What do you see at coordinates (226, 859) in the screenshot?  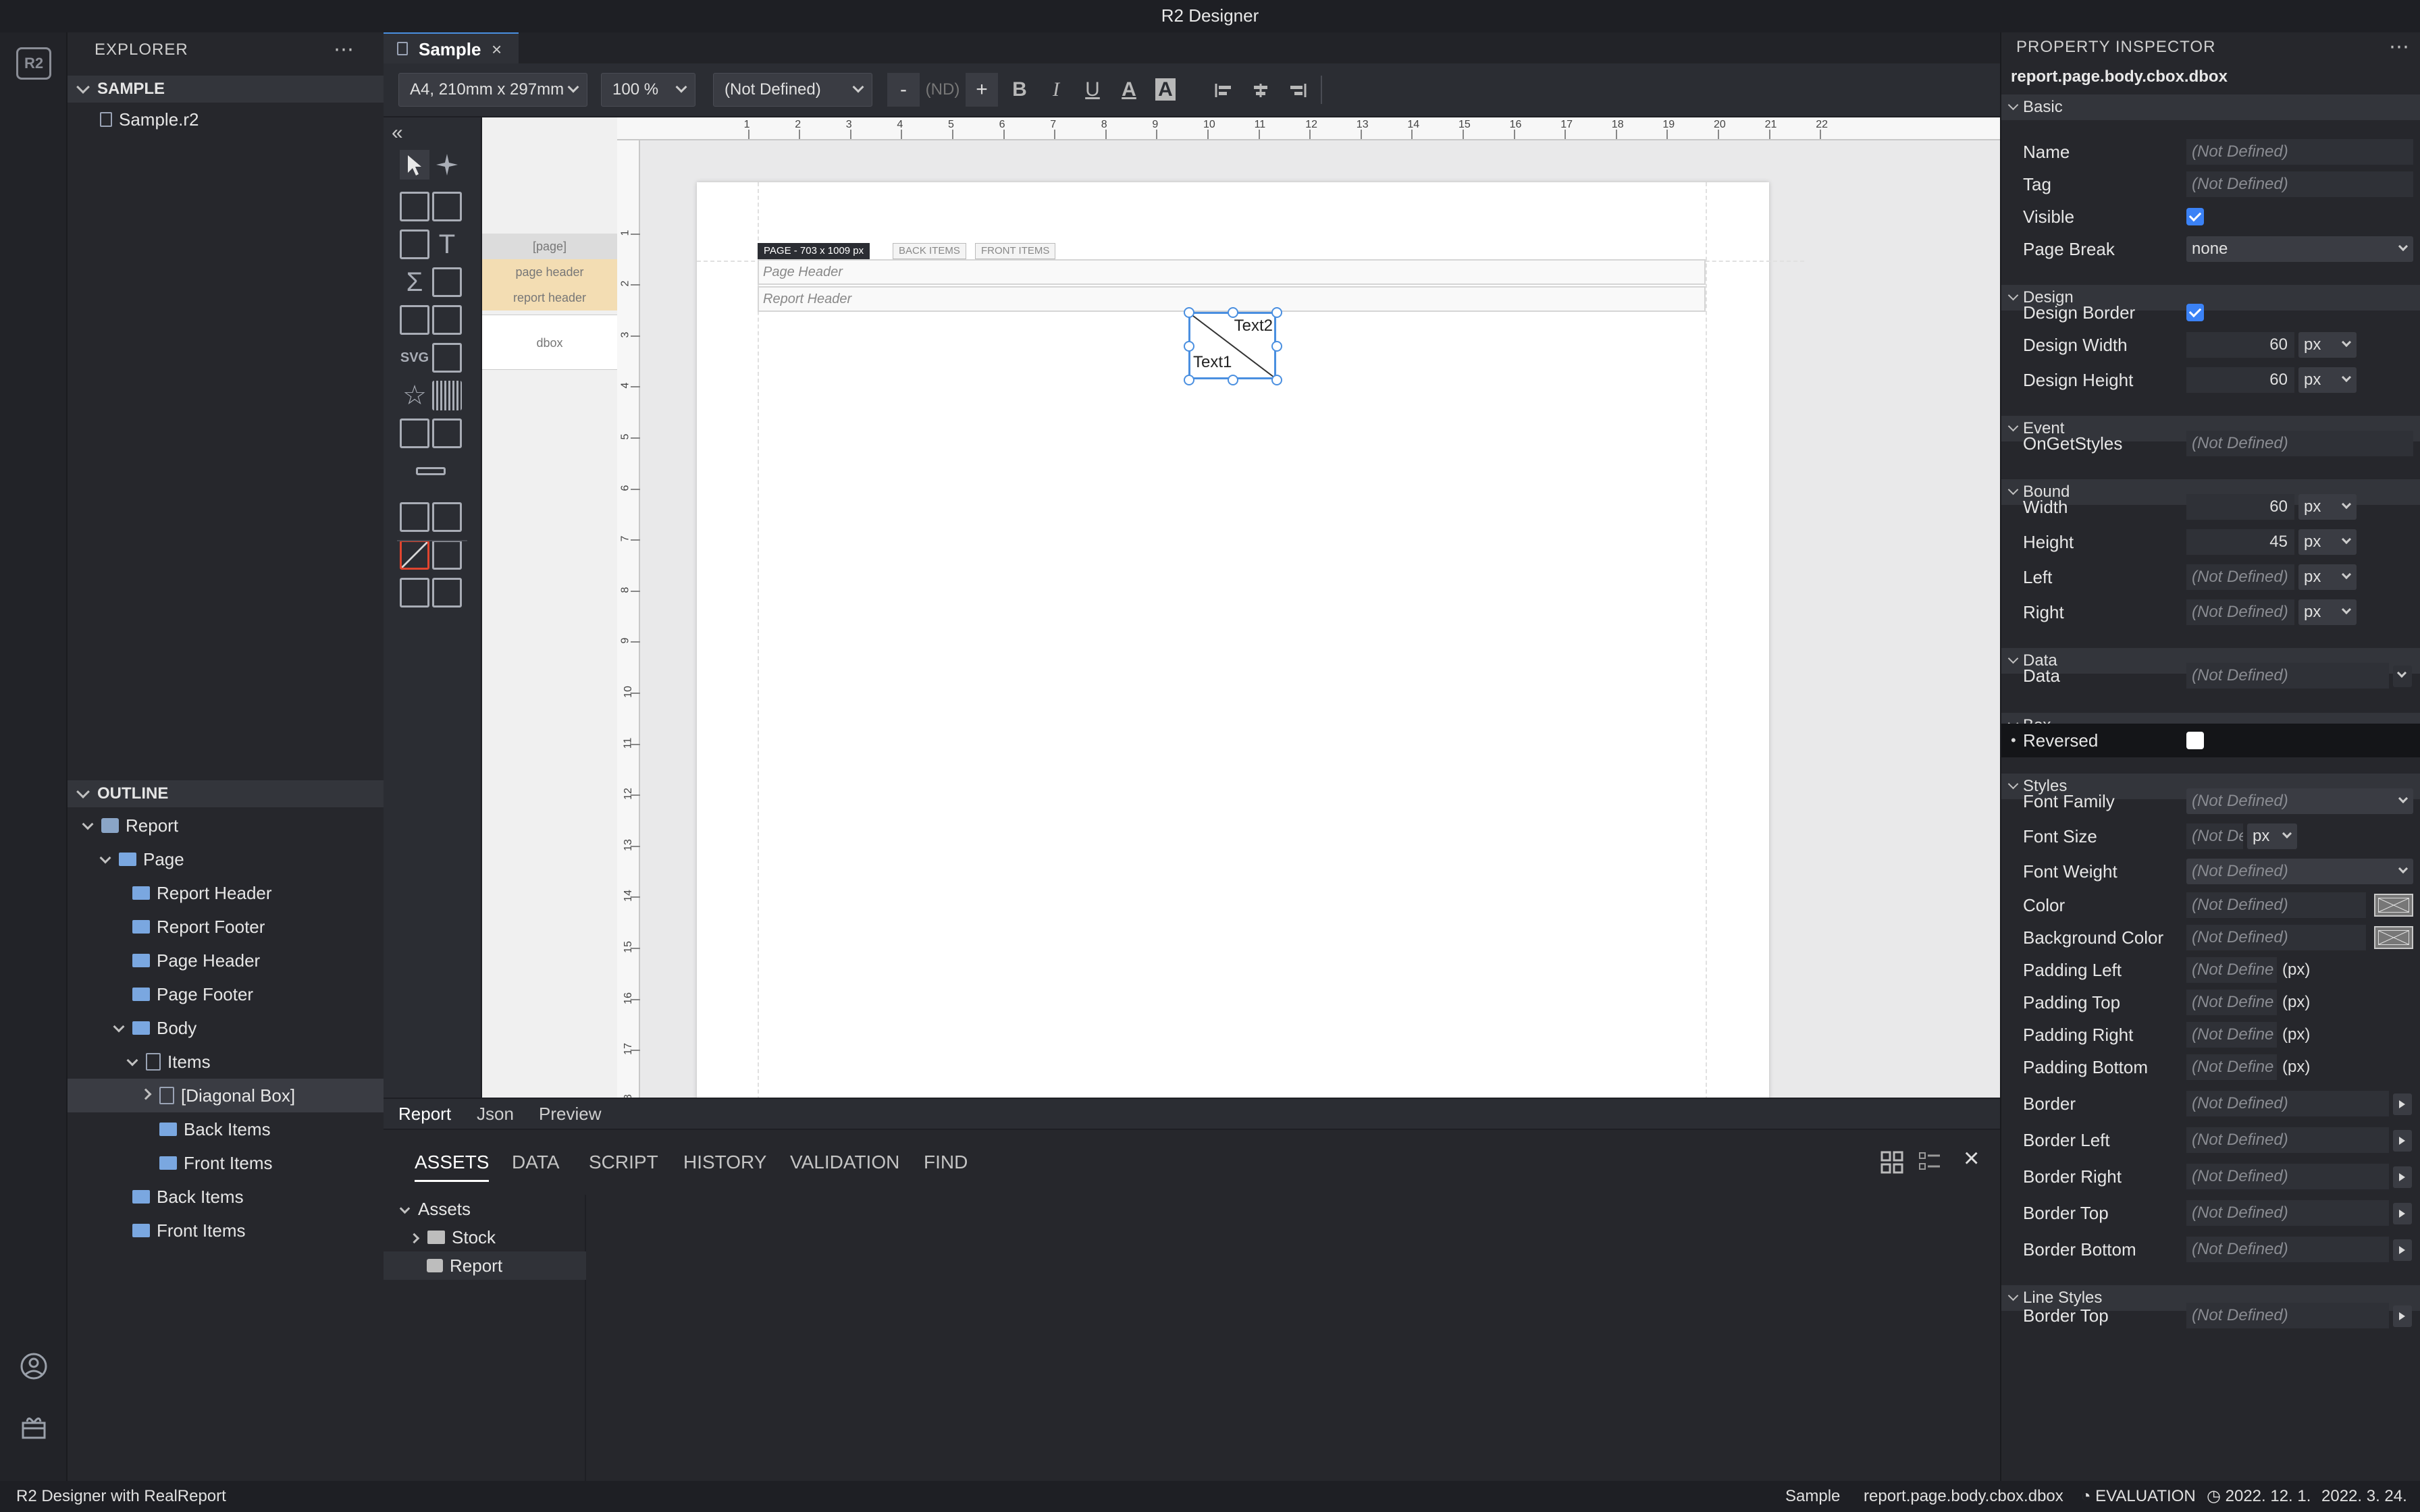 I see `outline-item: Page` at bounding box center [226, 859].